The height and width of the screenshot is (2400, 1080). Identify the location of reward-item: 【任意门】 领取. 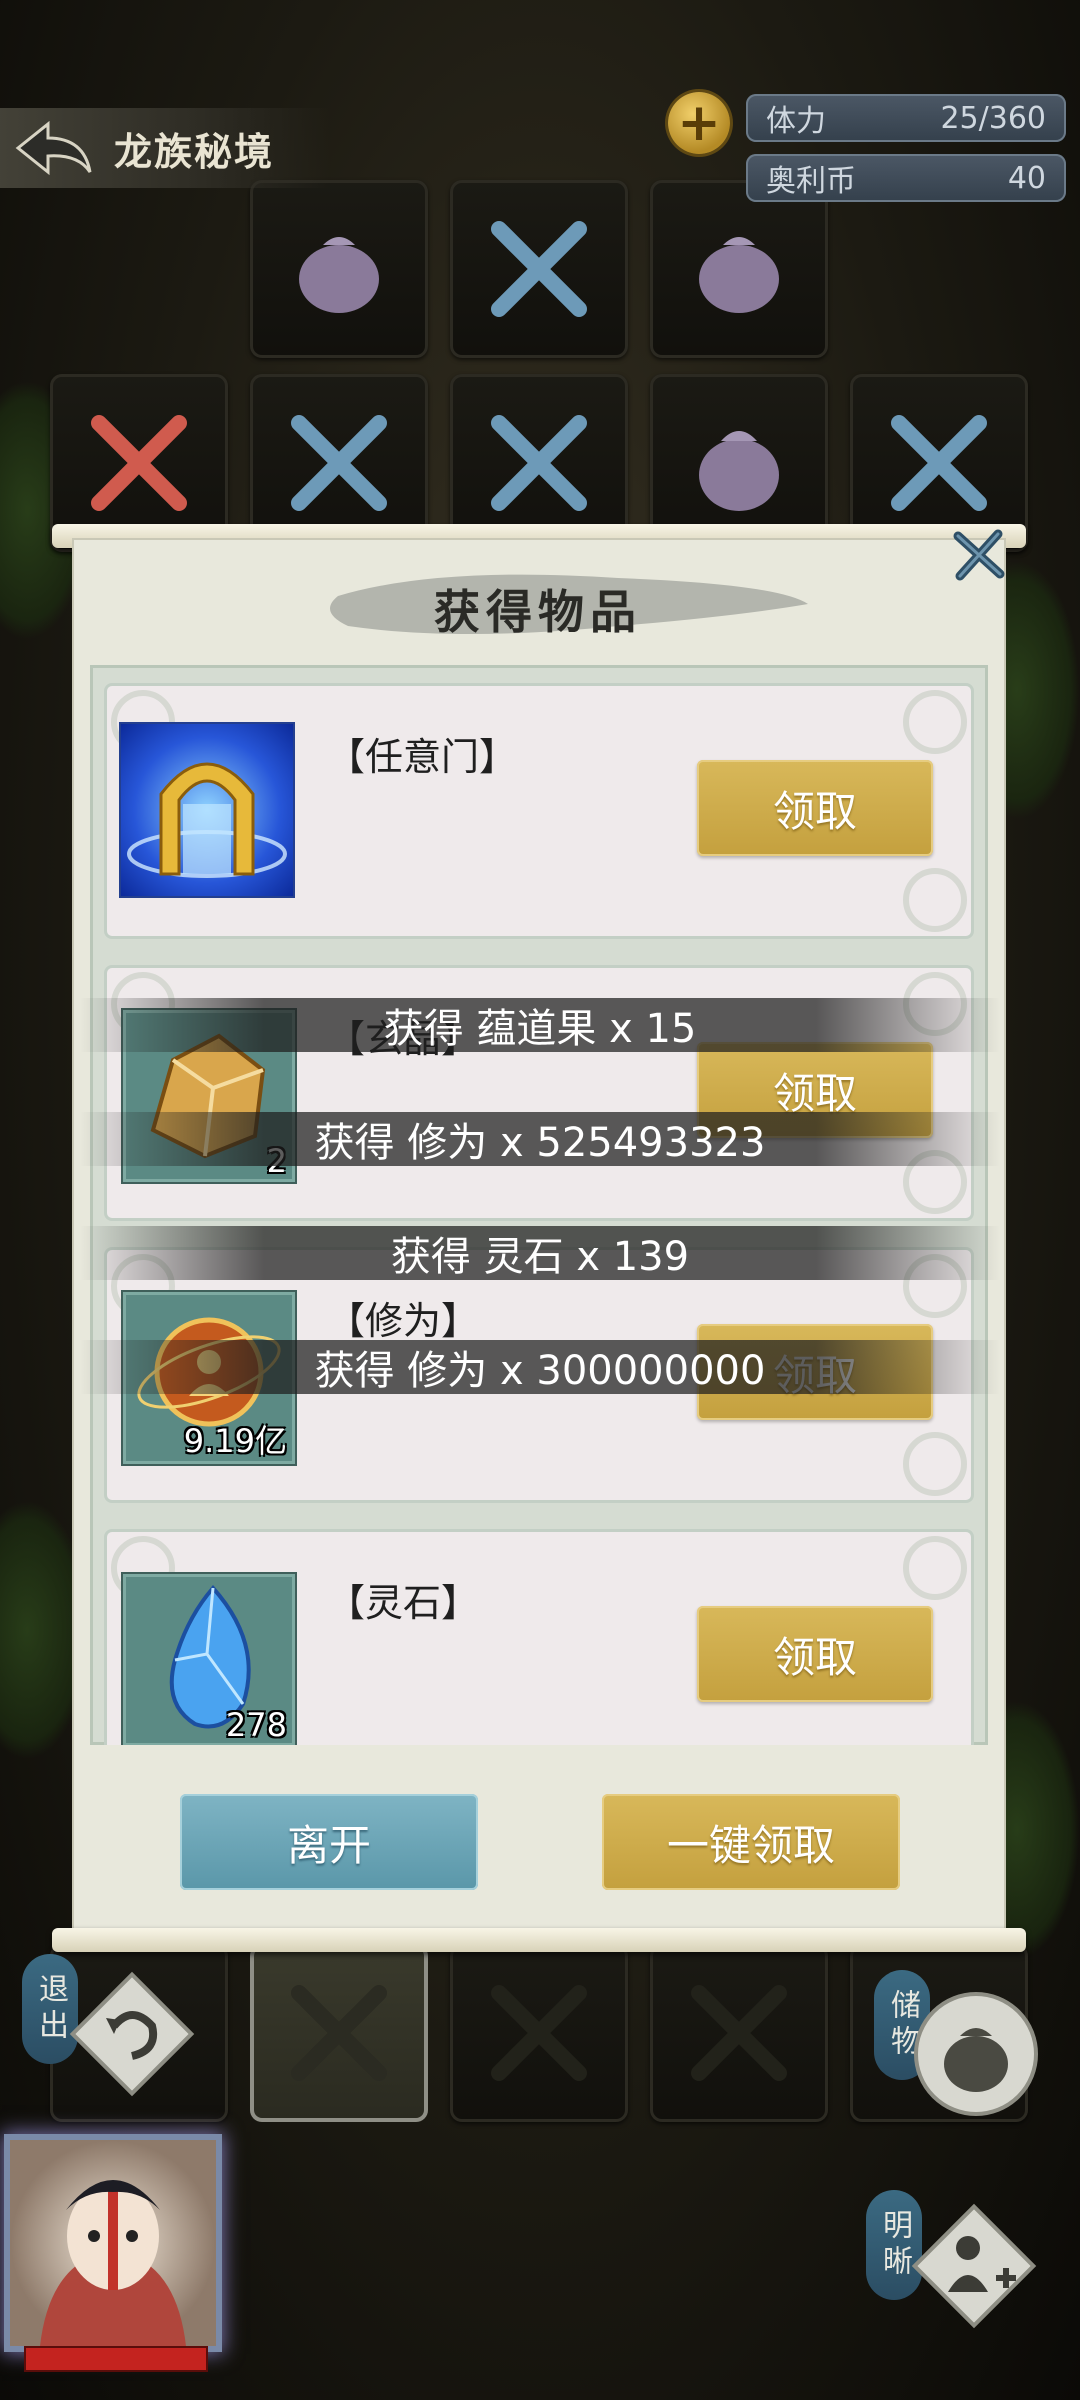
(539, 811).